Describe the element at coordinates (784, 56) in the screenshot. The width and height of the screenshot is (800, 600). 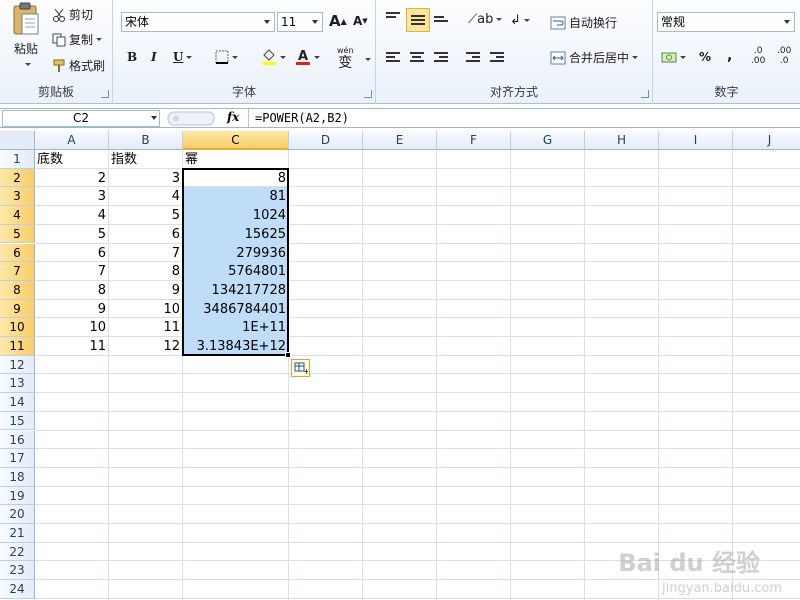
I see `decrease-decimal-button: .00 .0` at that location.